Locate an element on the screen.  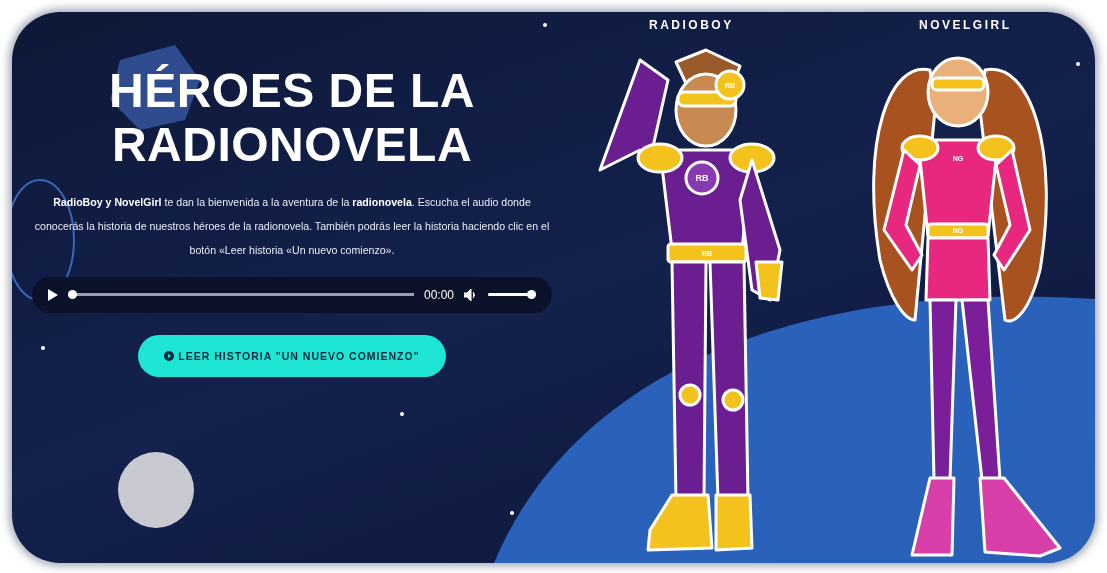
progress-thumb is located at coordinates (72, 295).